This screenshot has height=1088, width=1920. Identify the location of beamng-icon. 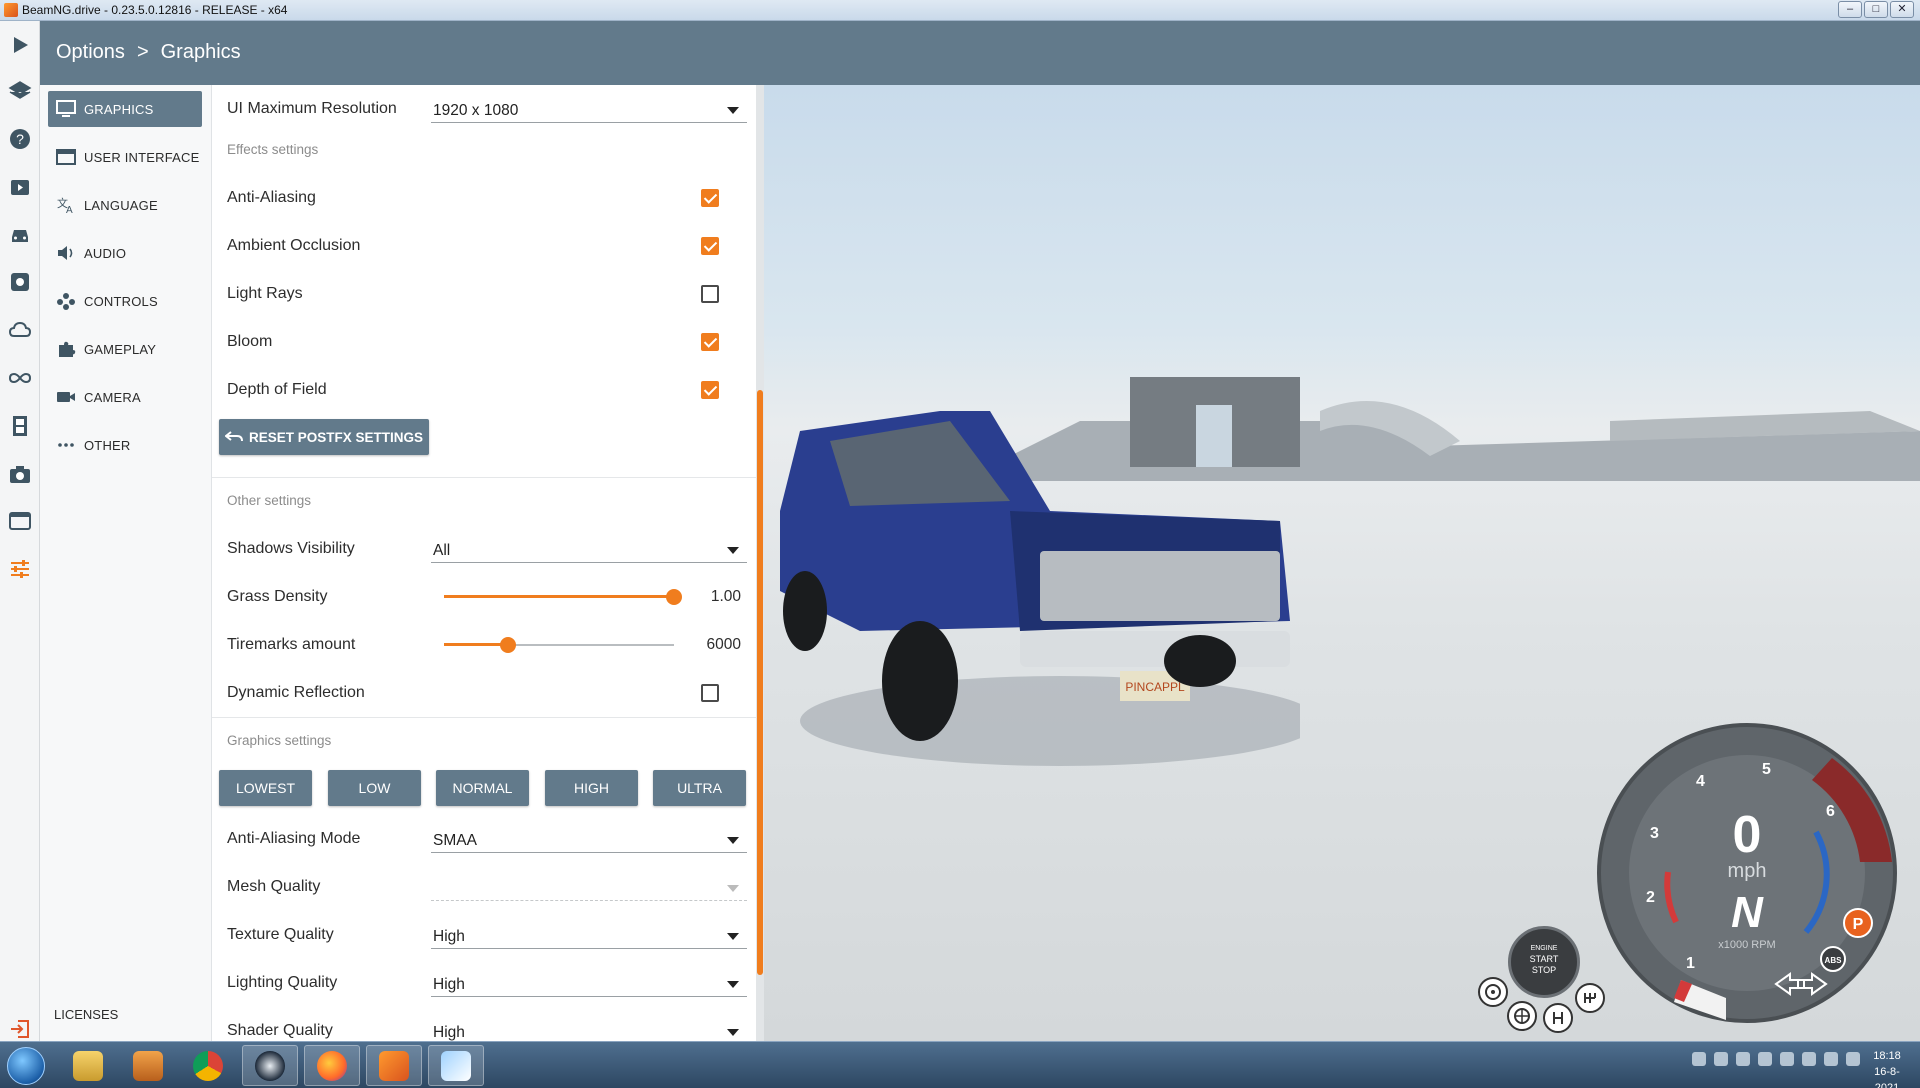
(394, 1065).